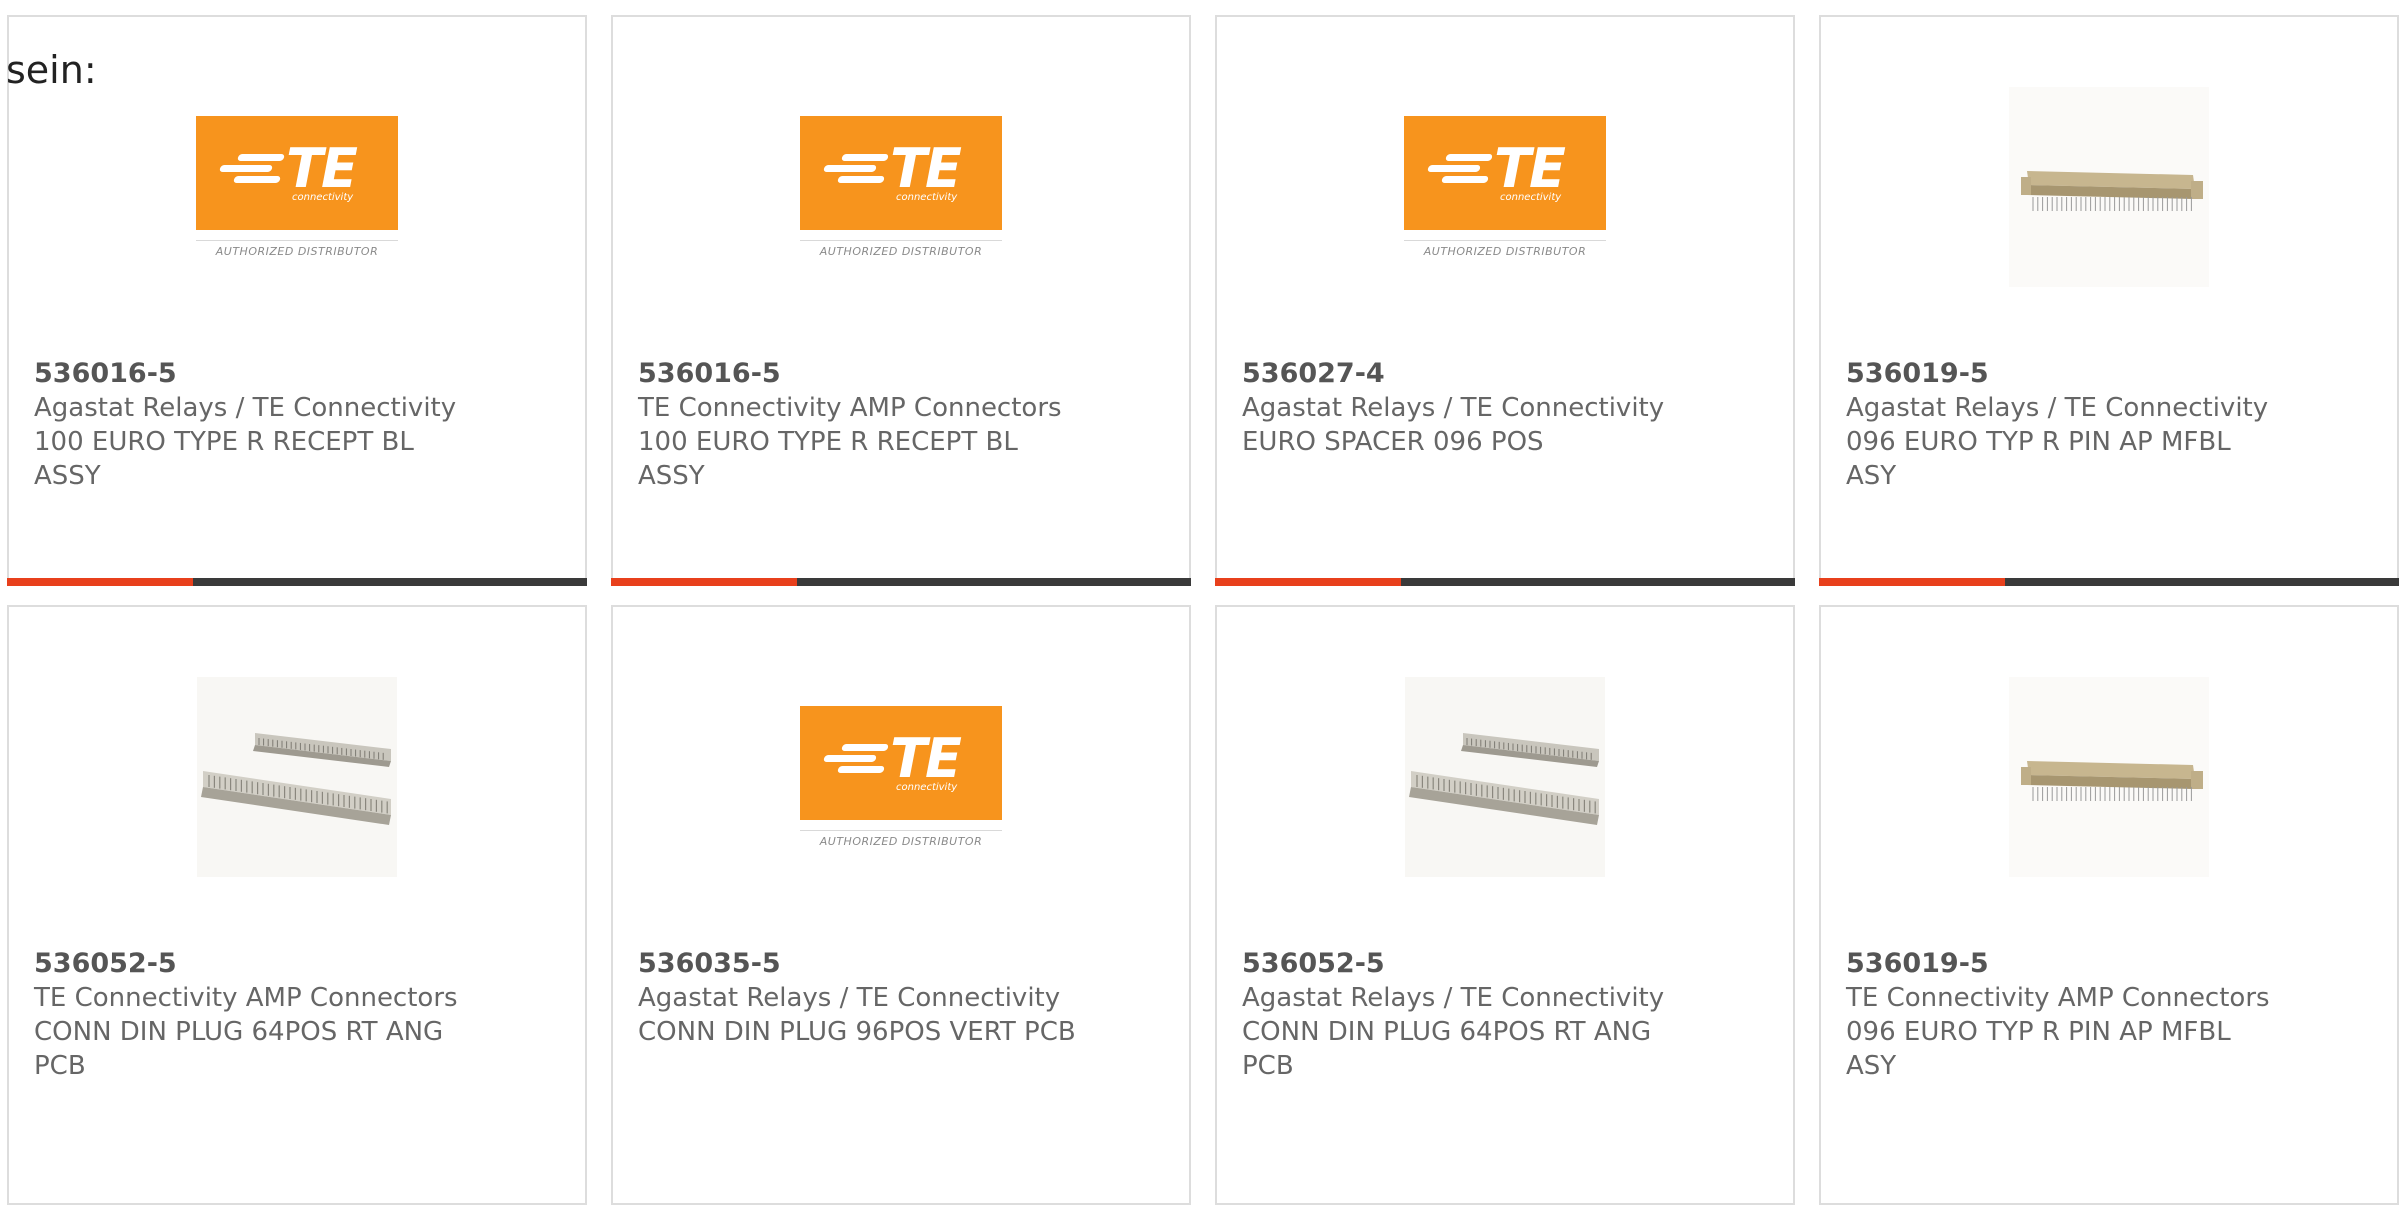 This screenshot has height=1205, width=2400. Describe the element at coordinates (1462, 374) in the screenshot. I see `part-number: 536027-4` at that location.